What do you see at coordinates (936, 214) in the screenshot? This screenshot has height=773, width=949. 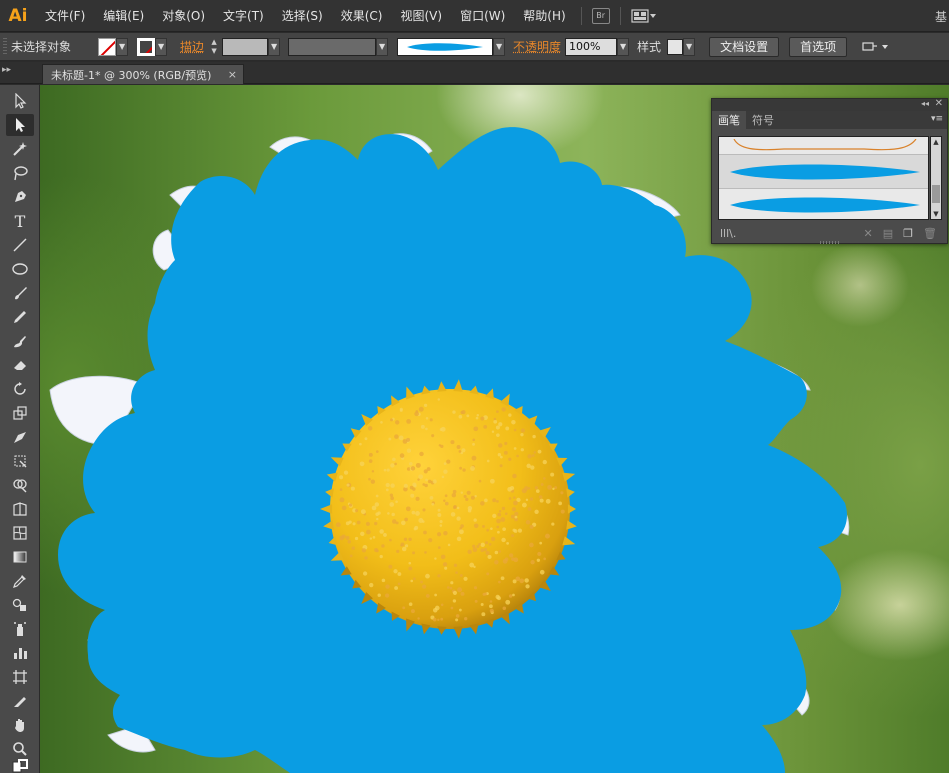 I see `scroll-down-icon: ▼` at bounding box center [936, 214].